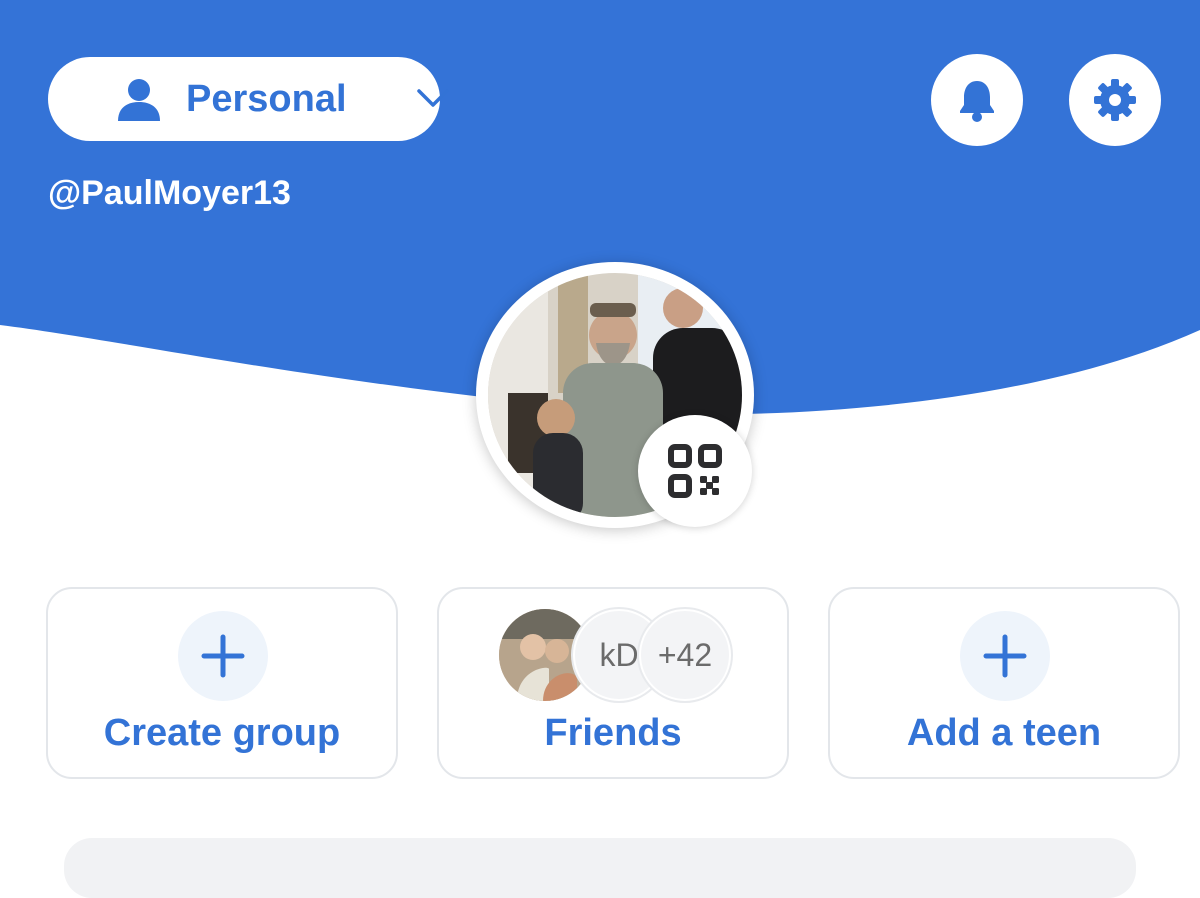 Image resolution: width=1200 pixels, height=898 pixels. I want to click on create-group-card: Create group, so click(222, 683).